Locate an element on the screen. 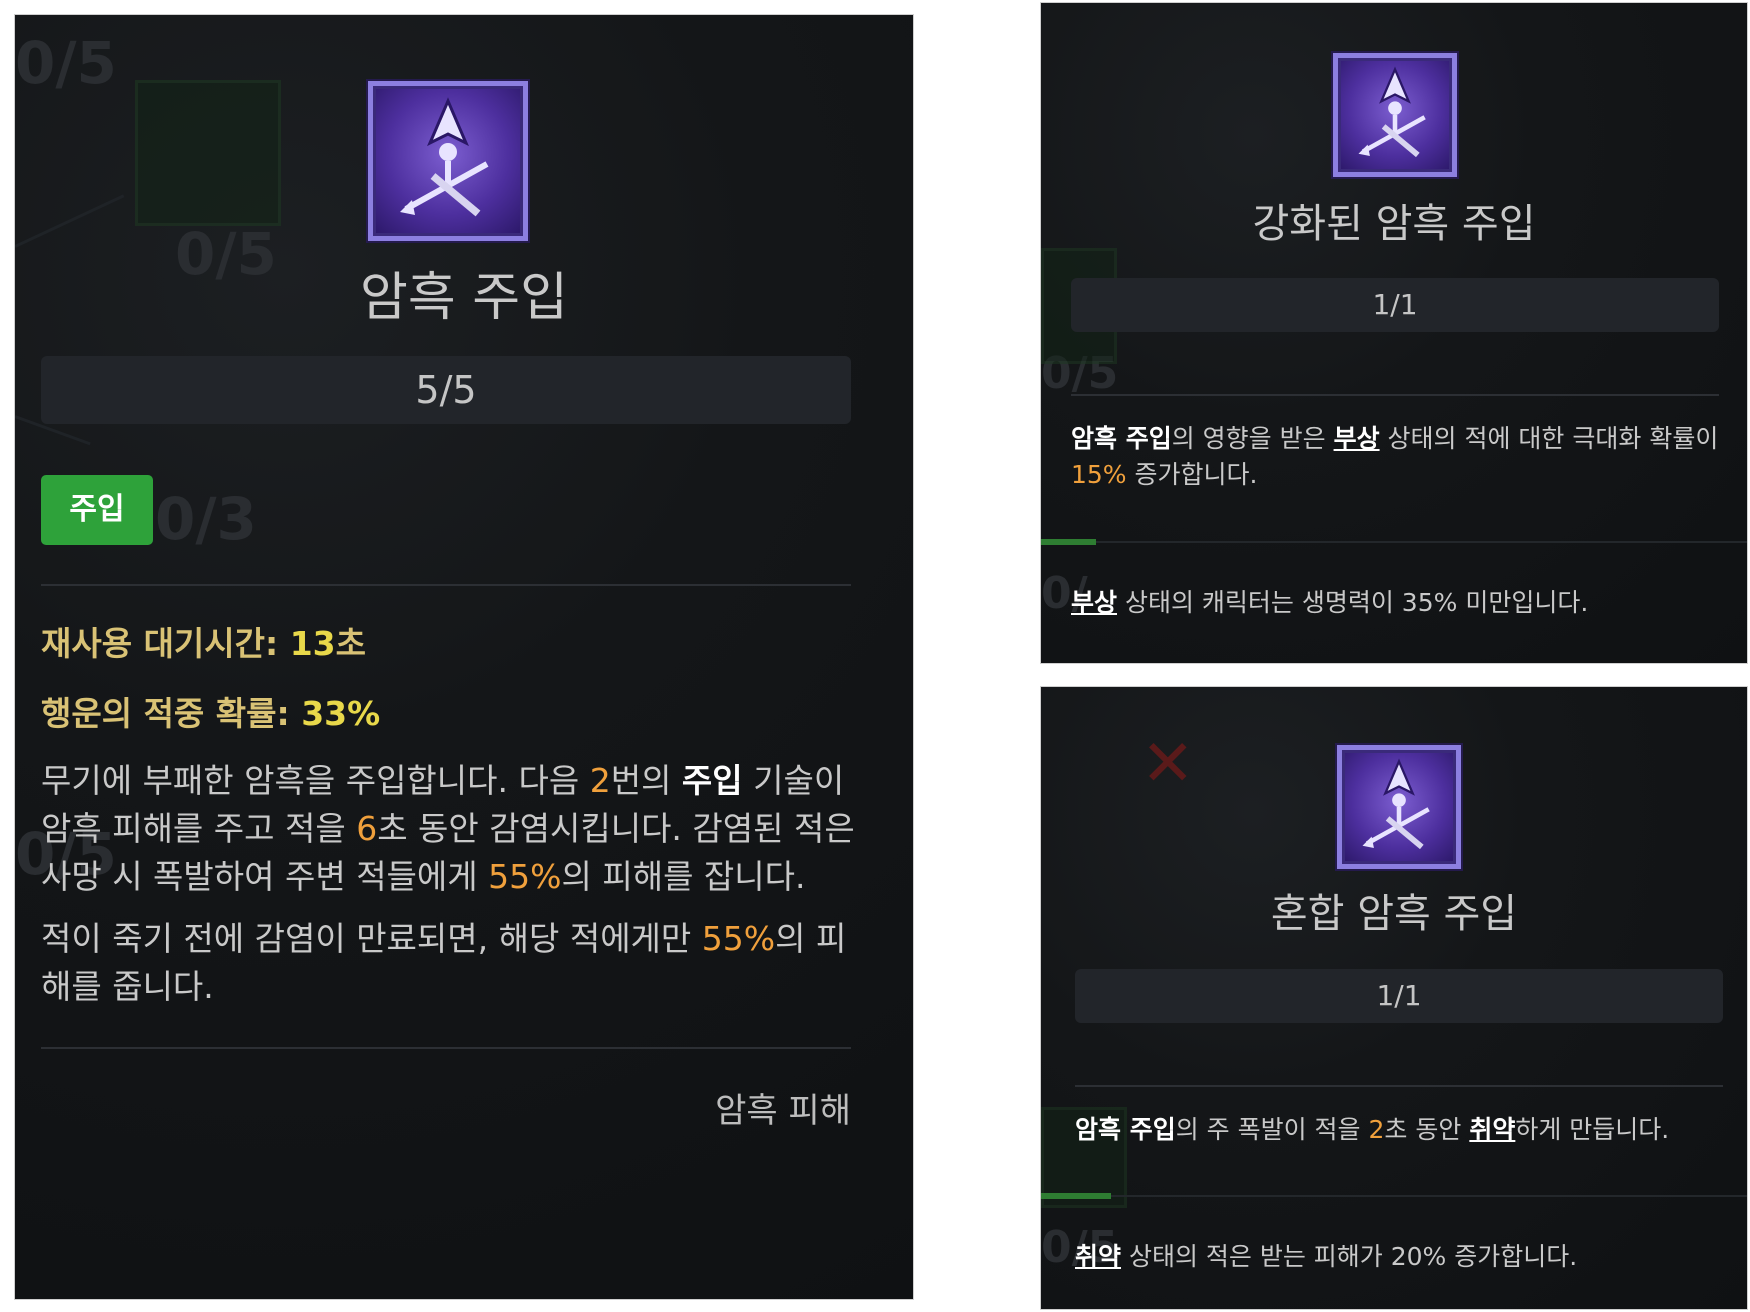 The width and height of the screenshot is (1750, 1312). cooldown-value: 13 is located at coordinates (312, 643).